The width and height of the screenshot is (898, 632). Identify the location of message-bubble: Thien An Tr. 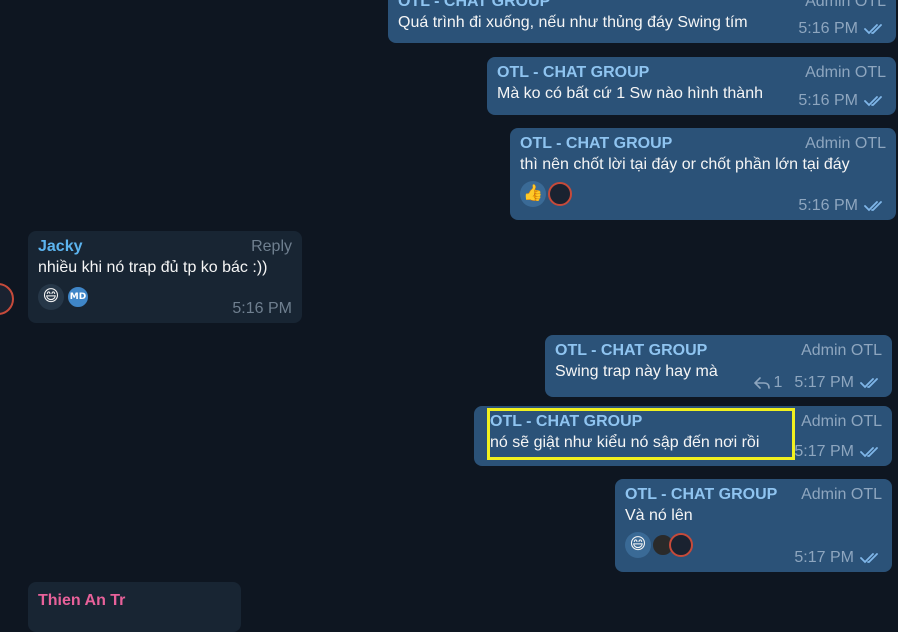
(134, 607).